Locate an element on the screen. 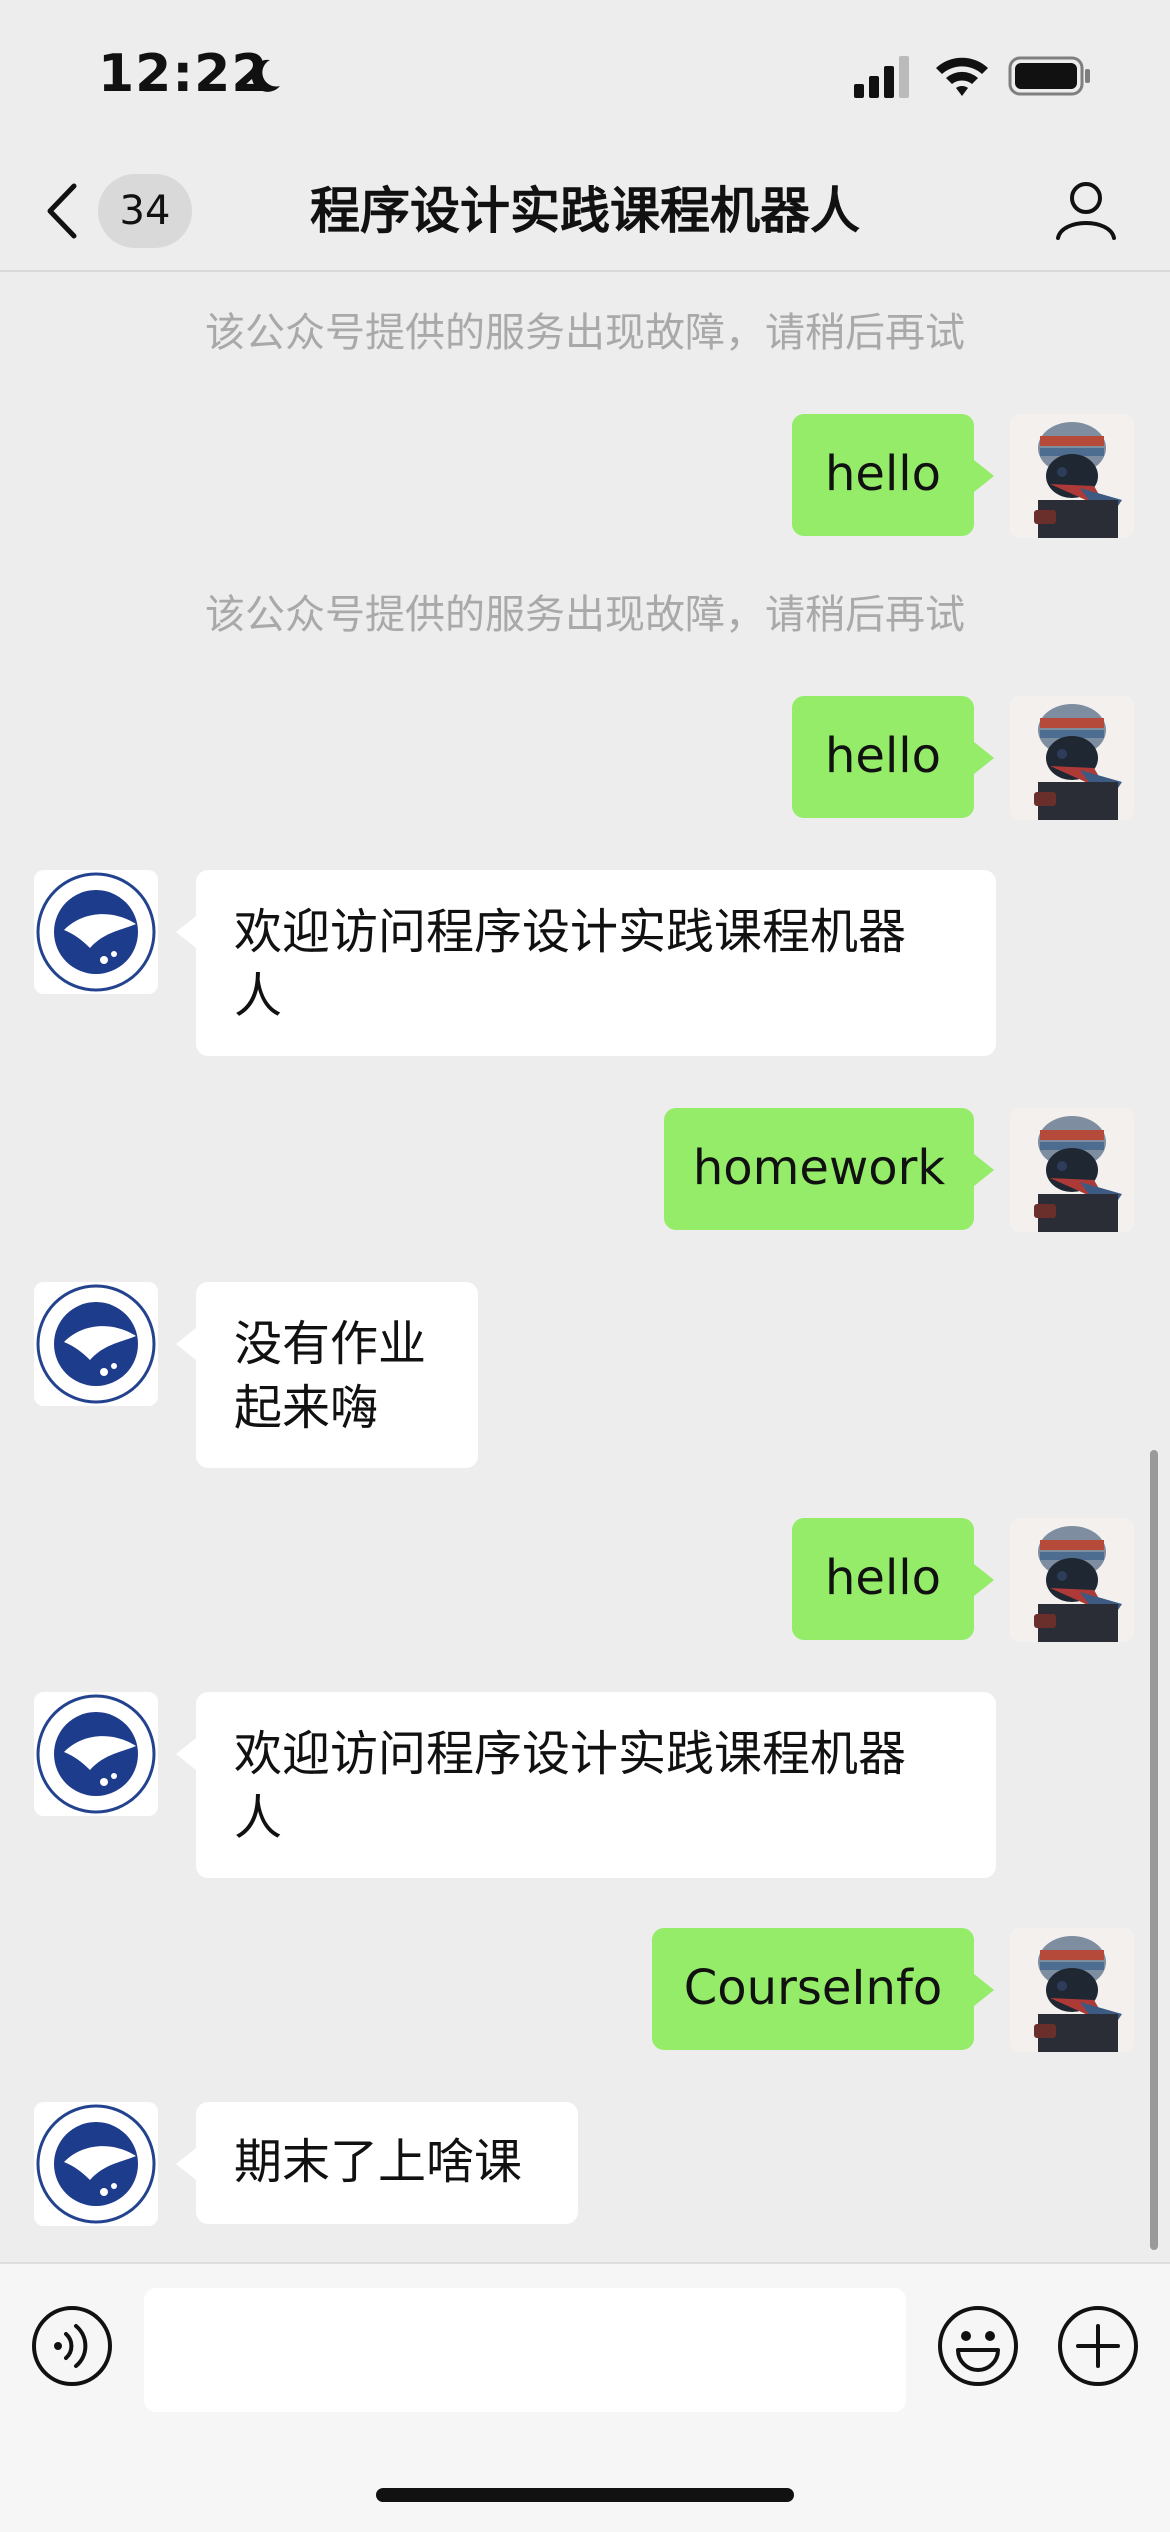 The height and width of the screenshot is (2532, 1170). home-indicator is located at coordinates (585, 2495).